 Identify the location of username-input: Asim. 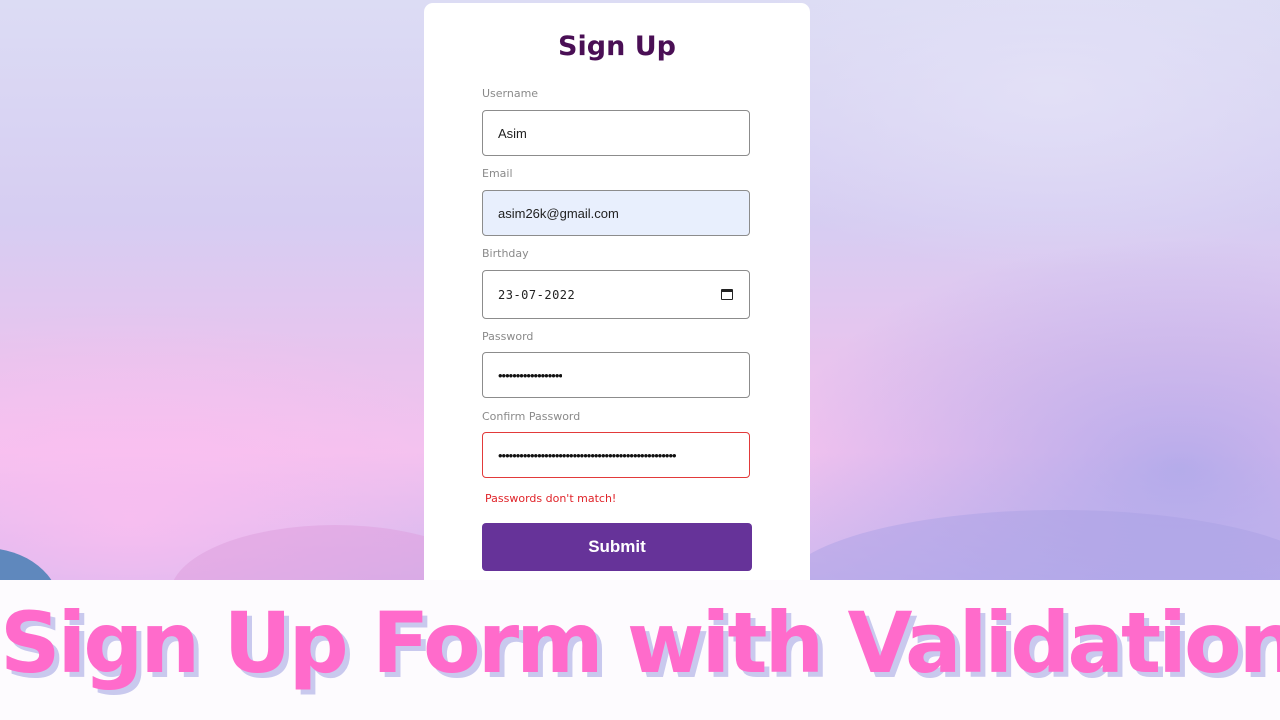
(616, 133).